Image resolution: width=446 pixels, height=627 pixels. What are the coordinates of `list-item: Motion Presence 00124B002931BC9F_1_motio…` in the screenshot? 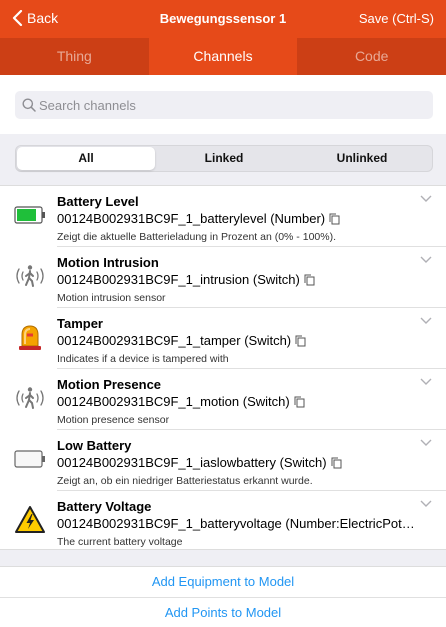 It's located at (223, 399).